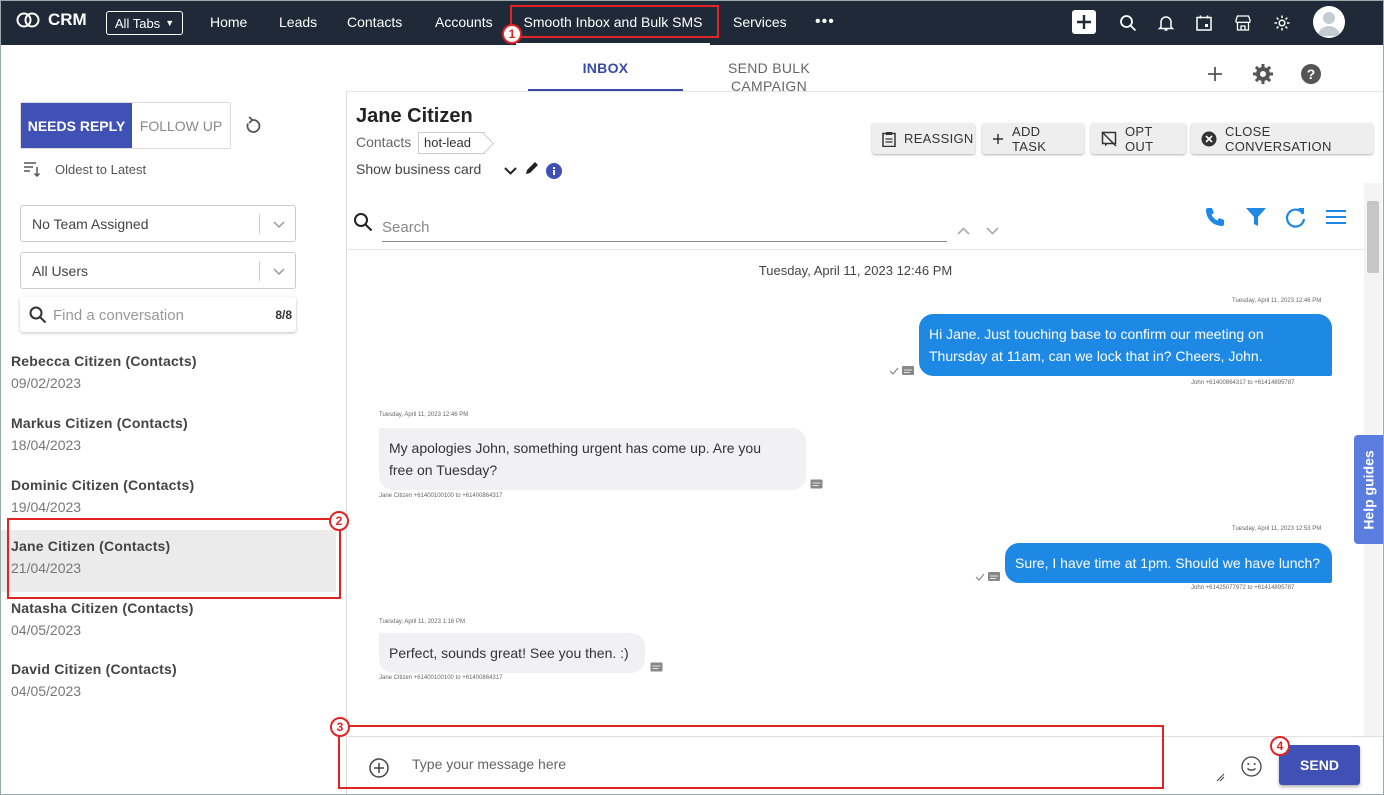  What do you see at coordinates (118, 315) in the screenshot?
I see `conversation-search-placeholder: Find a conversation` at bounding box center [118, 315].